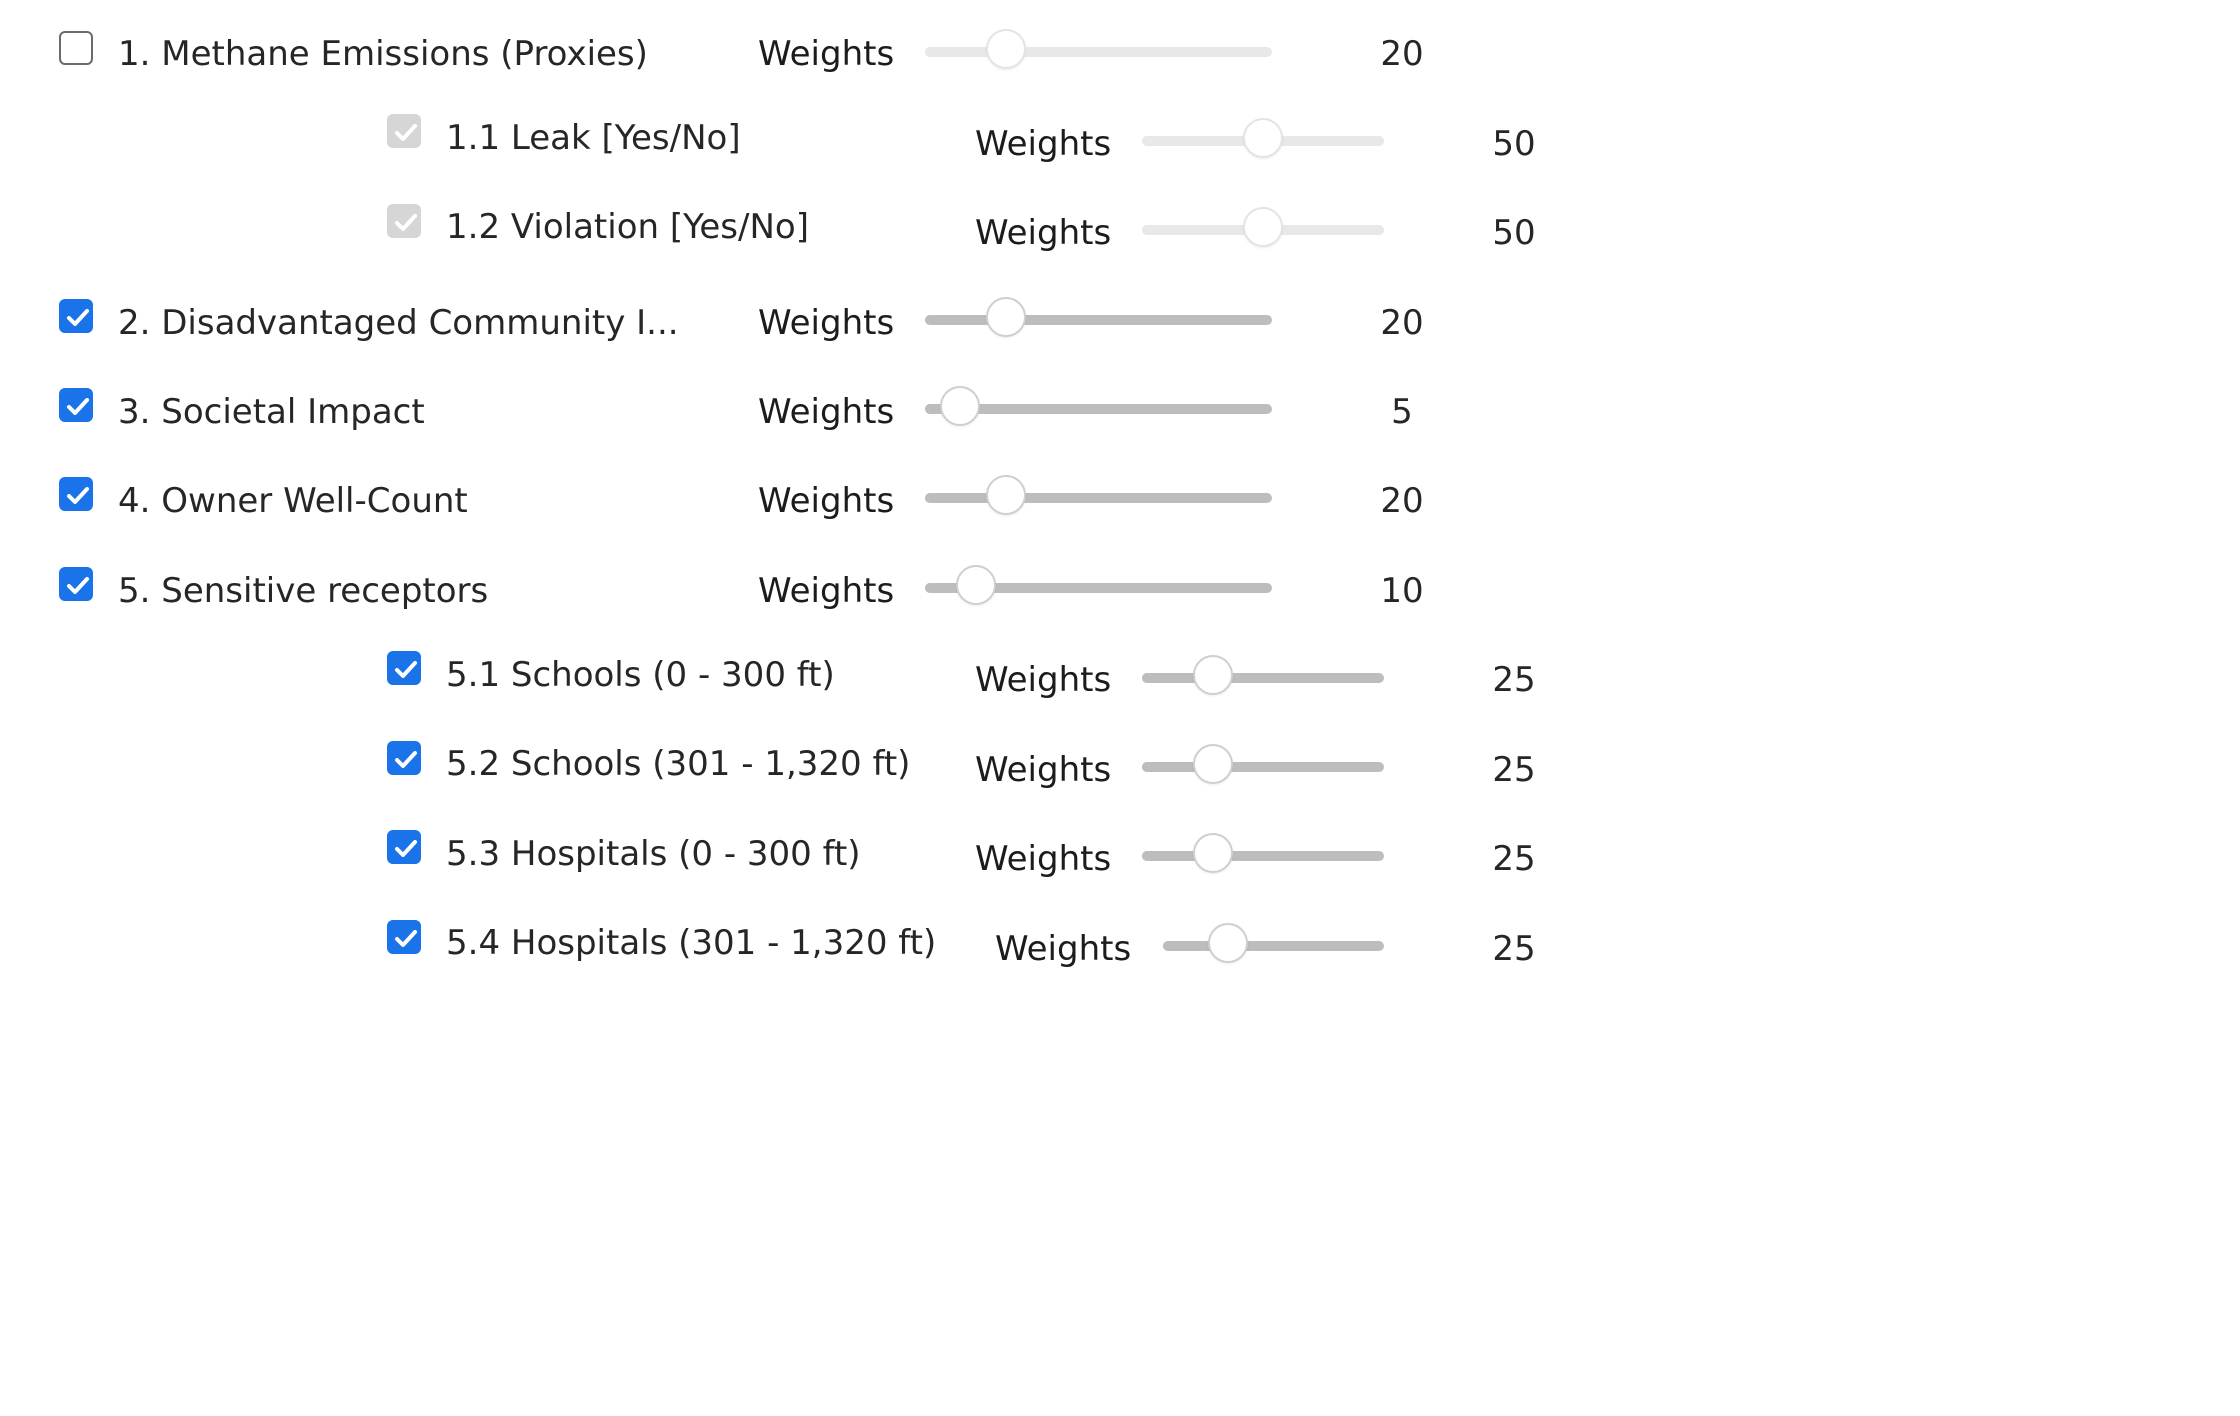  Describe the element at coordinates (627, 227) in the screenshot. I see `violation-label: 1.2 Violation [Yes/No]` at that location.